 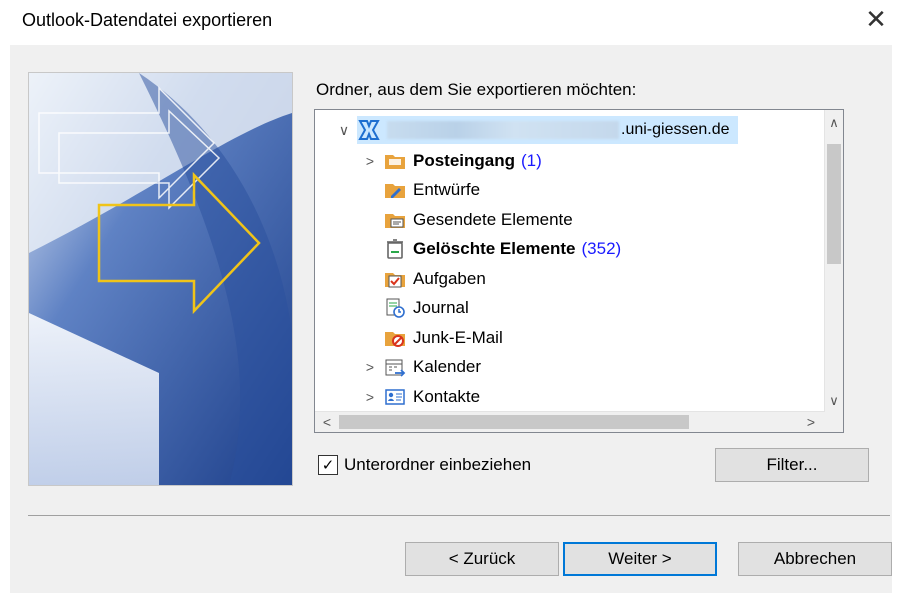 I want to click on scroll-left-icon: <, so click(x=327, y=422).